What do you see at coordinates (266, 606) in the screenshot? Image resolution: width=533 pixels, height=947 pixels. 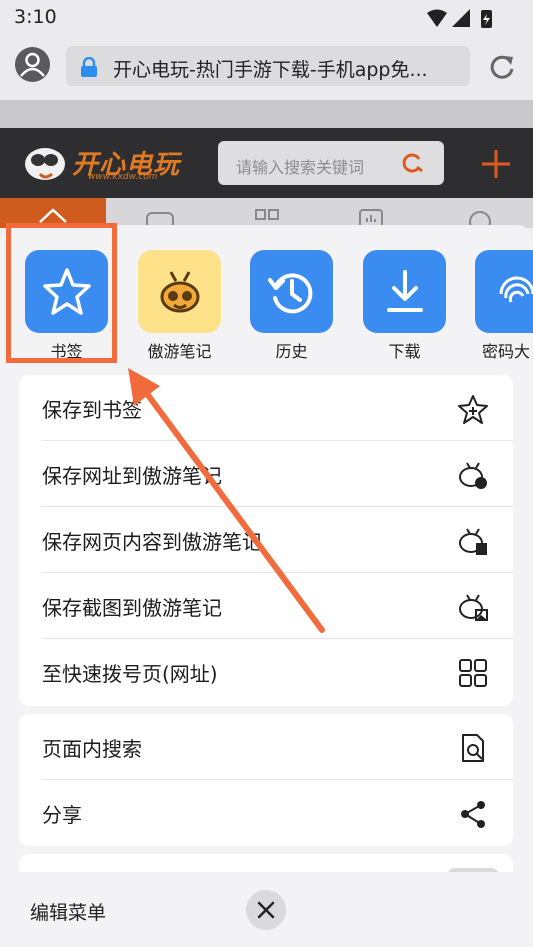 I see `menu-item-save-screenshot: 保存截图到傲游笔记` at bounding box center [266, 606].